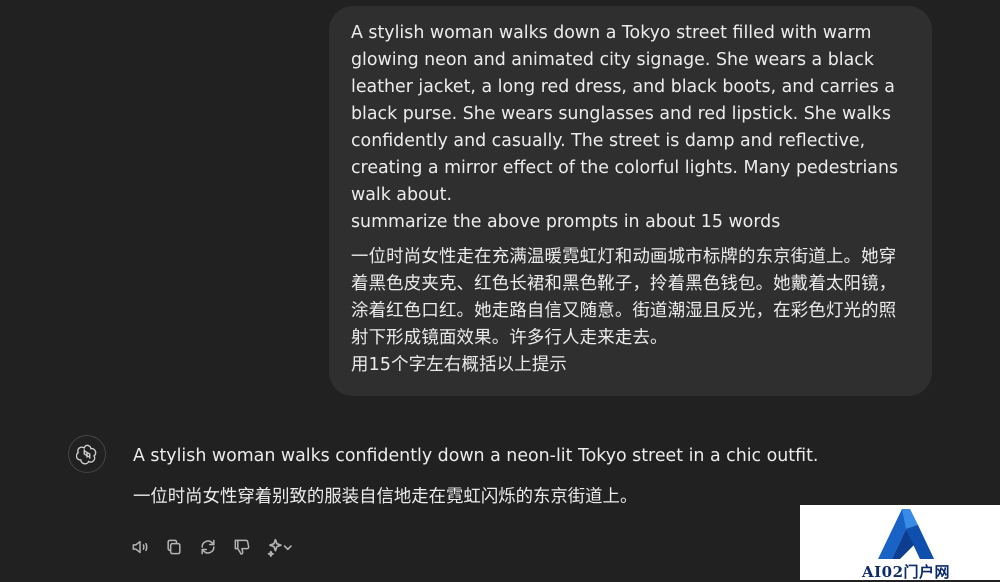  I want to click on speaker-icon, so click(140, 547).